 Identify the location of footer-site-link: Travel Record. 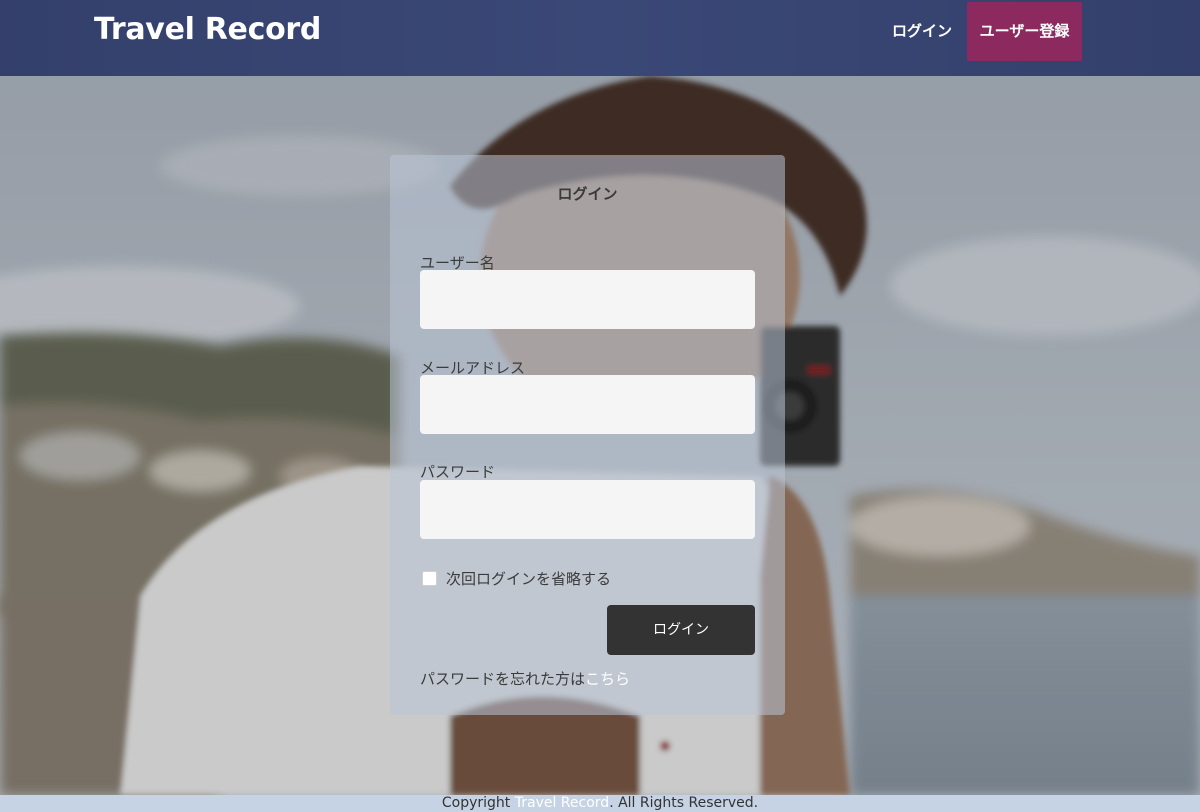
(562, 803).